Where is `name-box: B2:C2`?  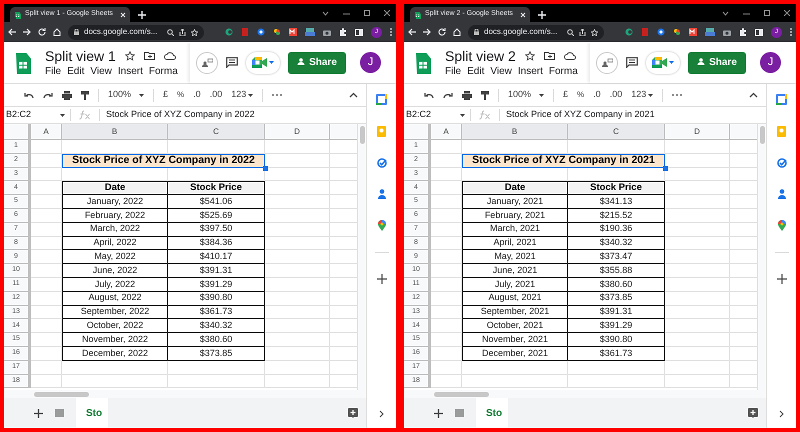
name-box: B2:C2 is located at coordinates (37, 115).